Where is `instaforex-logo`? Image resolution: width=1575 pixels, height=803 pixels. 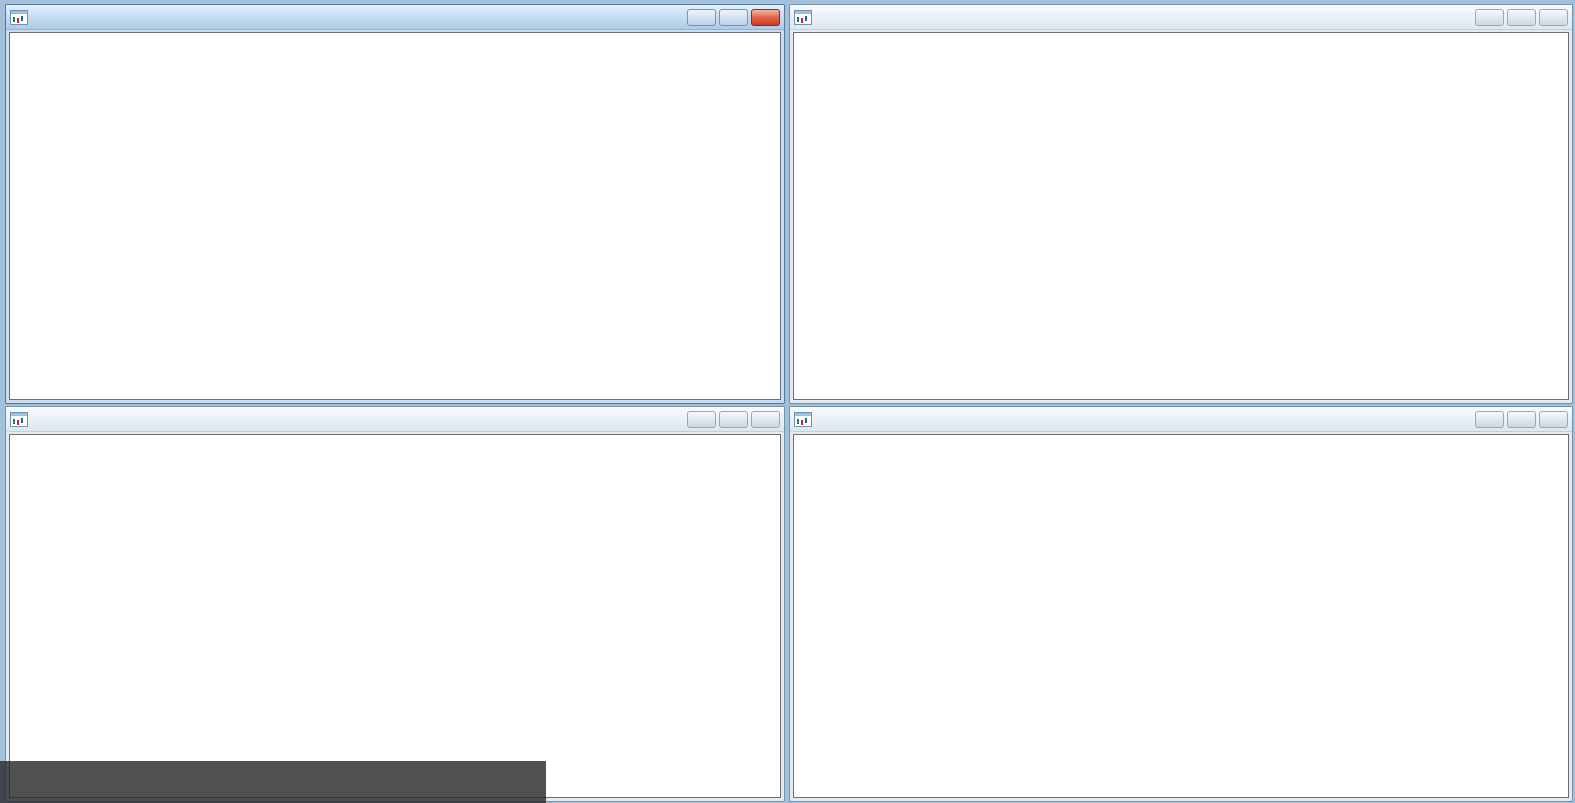
instaforex-logo is located at coordinates (273, 782).